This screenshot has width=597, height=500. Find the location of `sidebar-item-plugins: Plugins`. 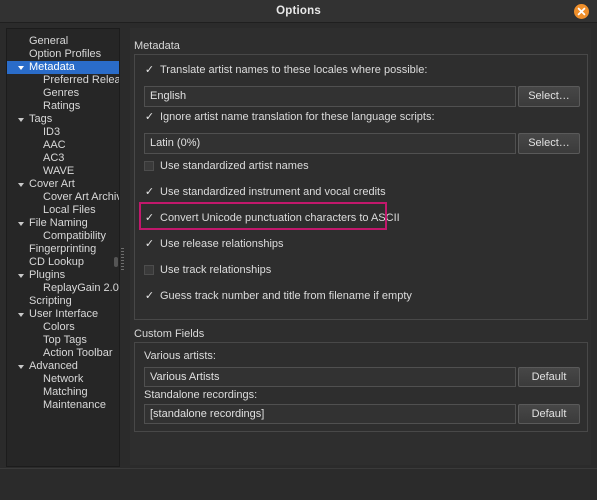

sidebar-item-plugins: Plugins is located at coordinates (63, 275).